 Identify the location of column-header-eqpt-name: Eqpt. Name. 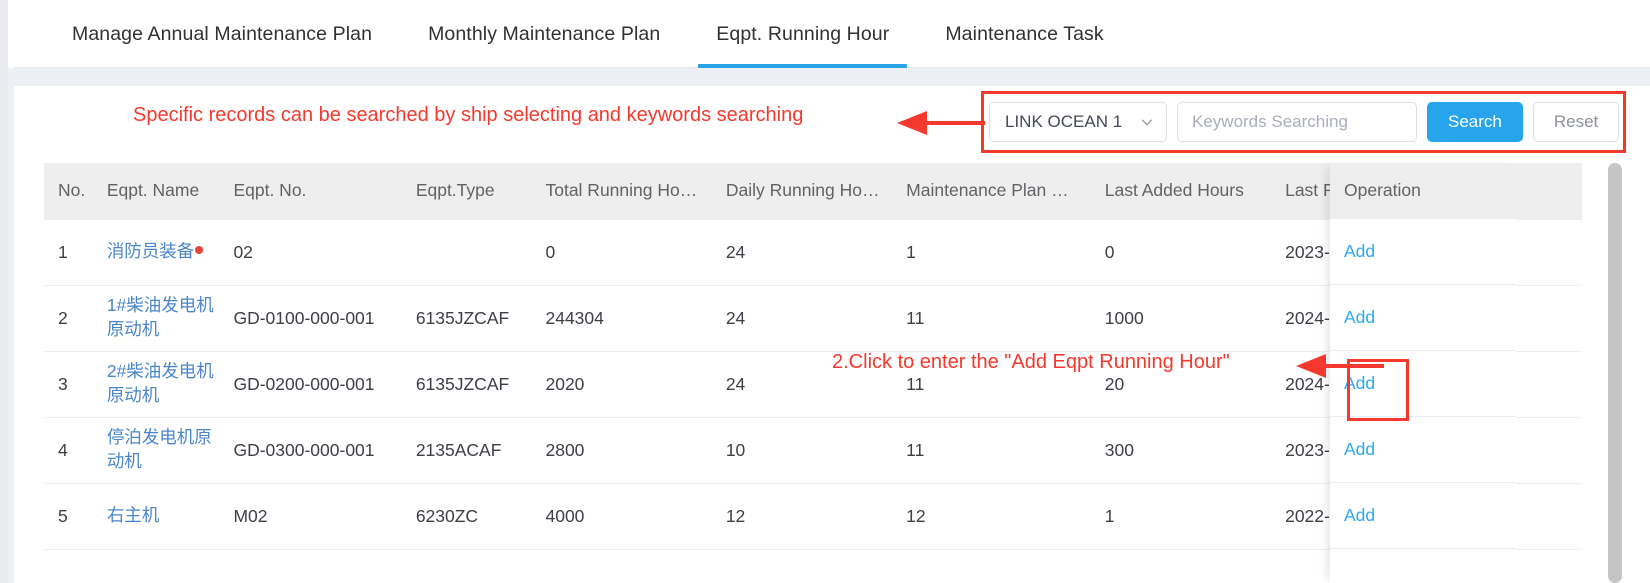
(170, 191).